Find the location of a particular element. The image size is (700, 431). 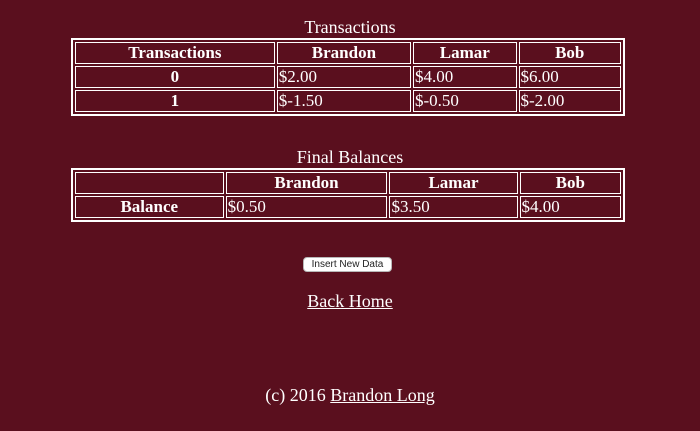

footer: (c) 2016 Brandon Long is located at coordinates (350, 395).